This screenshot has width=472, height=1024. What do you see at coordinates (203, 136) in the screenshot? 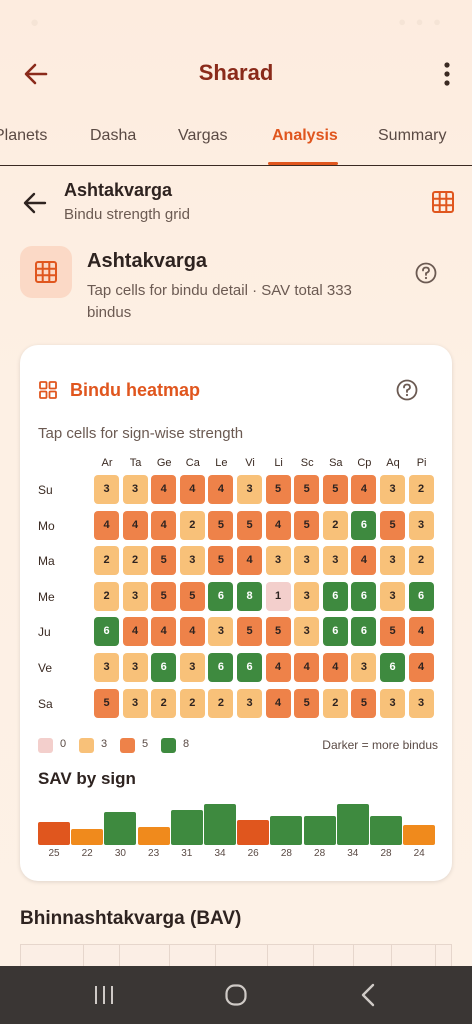
I see `tab-vargas: Vargas` at bounding box center [203, 136].